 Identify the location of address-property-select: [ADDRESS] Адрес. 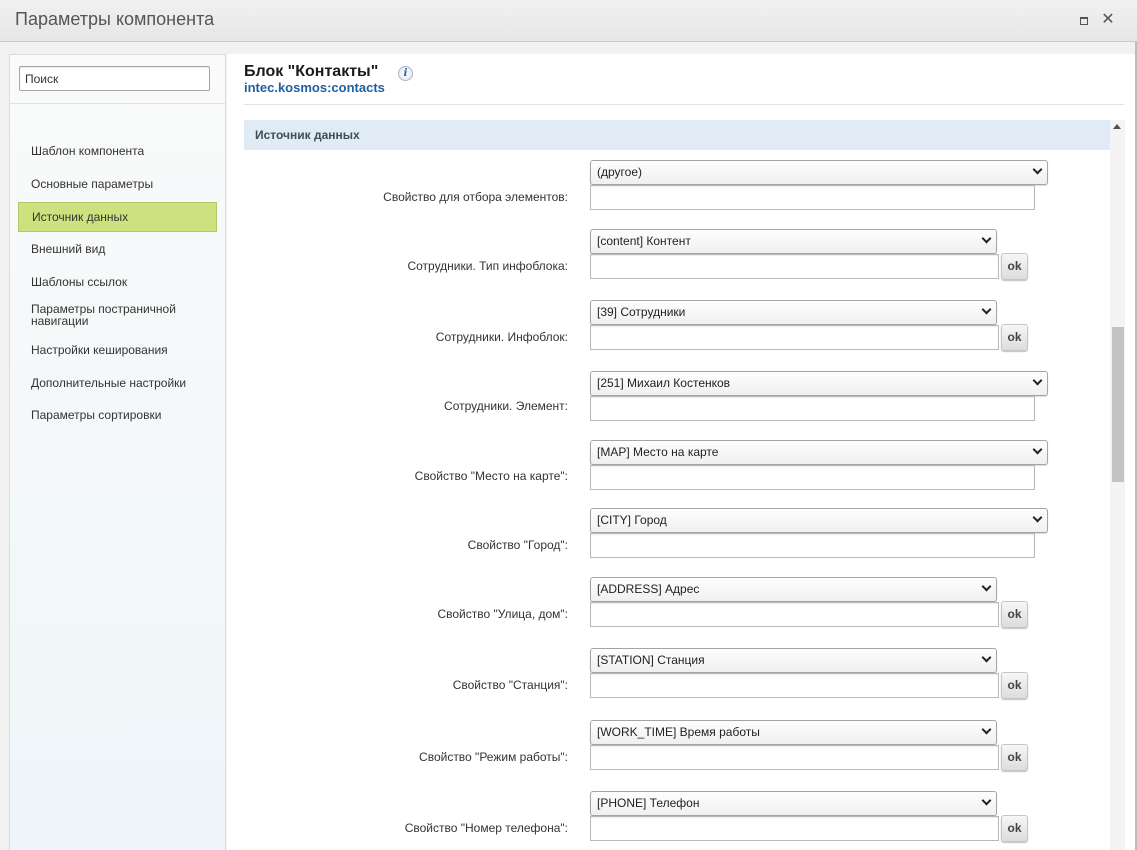
(793, 589).